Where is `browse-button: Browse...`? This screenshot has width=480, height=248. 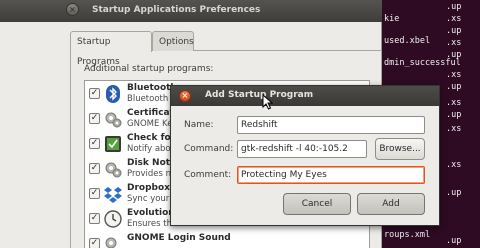 browse-button: Browse... is located at coordinates (400, 149).